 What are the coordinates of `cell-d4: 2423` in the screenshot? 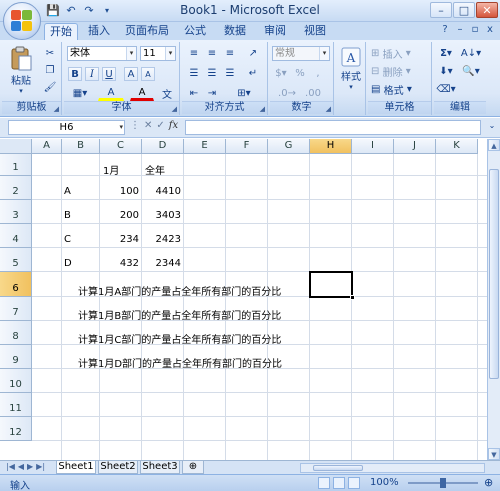 It's located at (161, 239).